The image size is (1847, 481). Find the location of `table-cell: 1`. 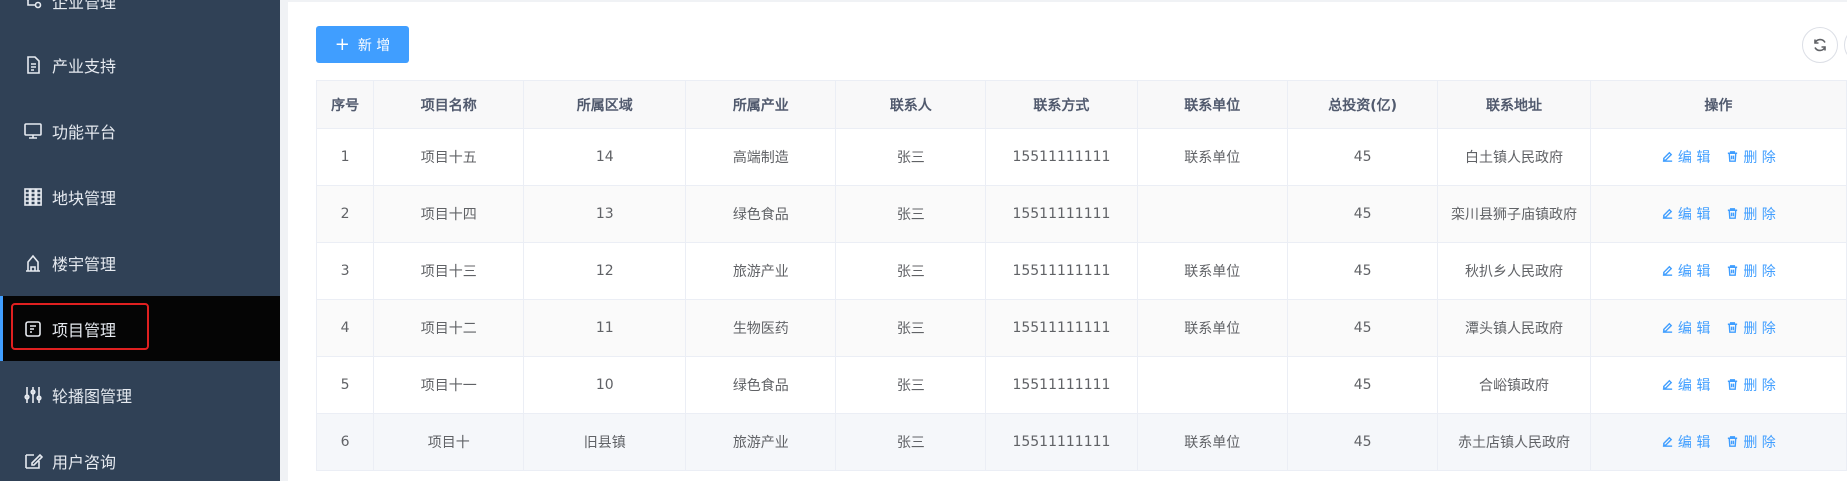

table-cell: 1 is located at coordinates (345, 157).